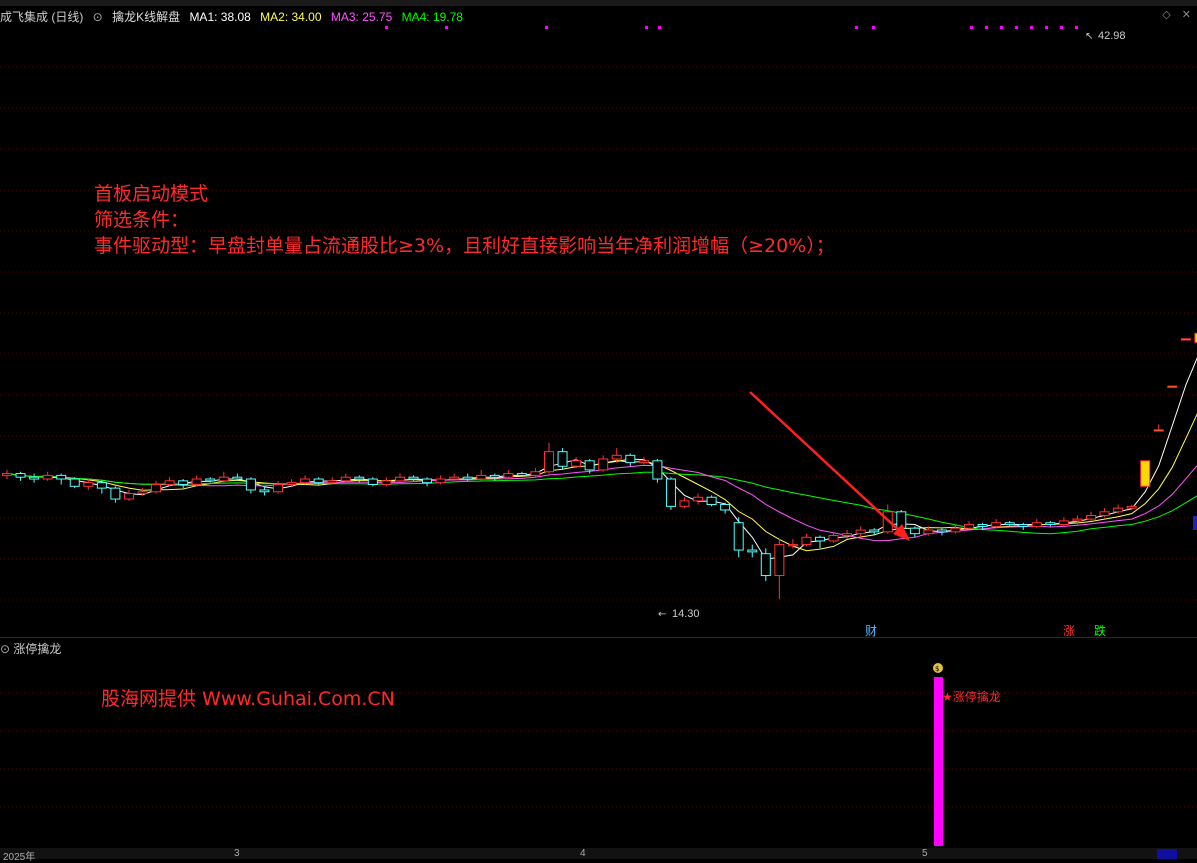 The height and width of the screenshot is (863, 1197). I want to click on sub-indicator-title: 涨停擒龙, so click(37, 649).